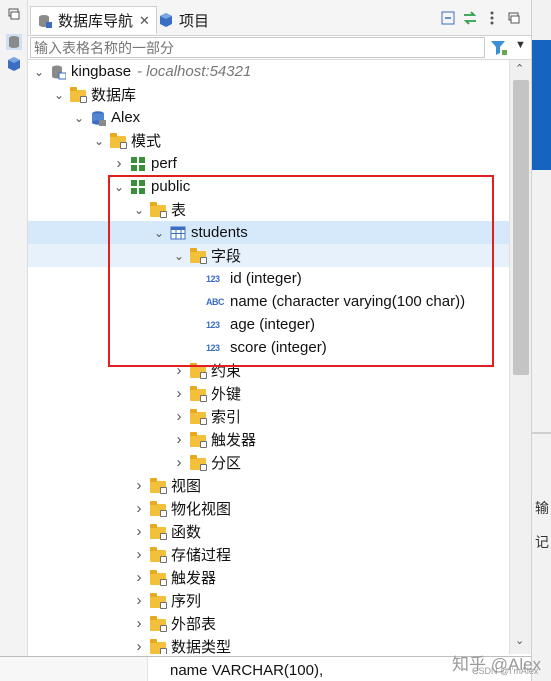 This screenshot has width=551, height=681. What do you see at coordinates (268, 600) in the screenshot?
I see `tree-node: › 序列` at bounding box center [268, 600].